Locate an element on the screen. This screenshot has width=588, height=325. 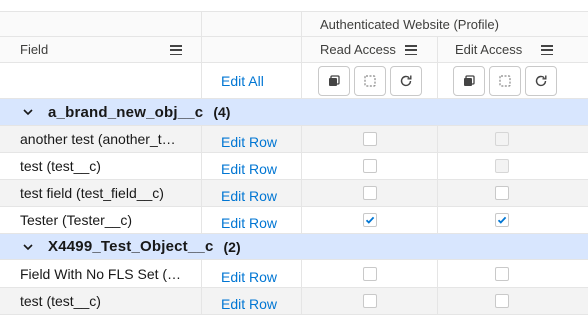
field-name-cell: test field (test_field__c) is located at coordinates (100, 193).